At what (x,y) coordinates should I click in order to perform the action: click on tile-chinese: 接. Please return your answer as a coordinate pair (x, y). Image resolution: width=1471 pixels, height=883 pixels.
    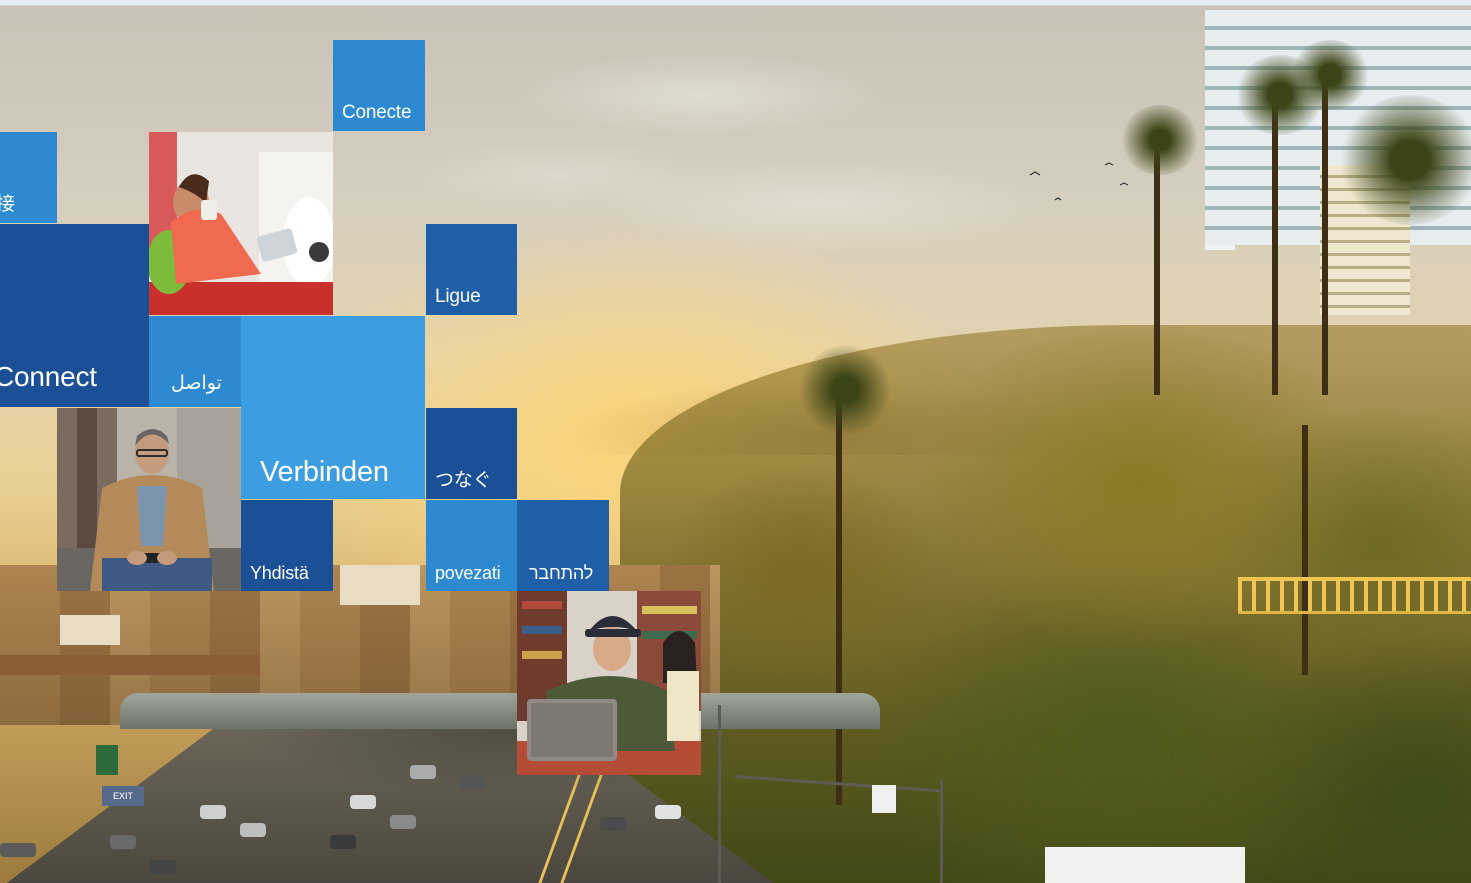
    Looking at the image, I should click on (28, 177).